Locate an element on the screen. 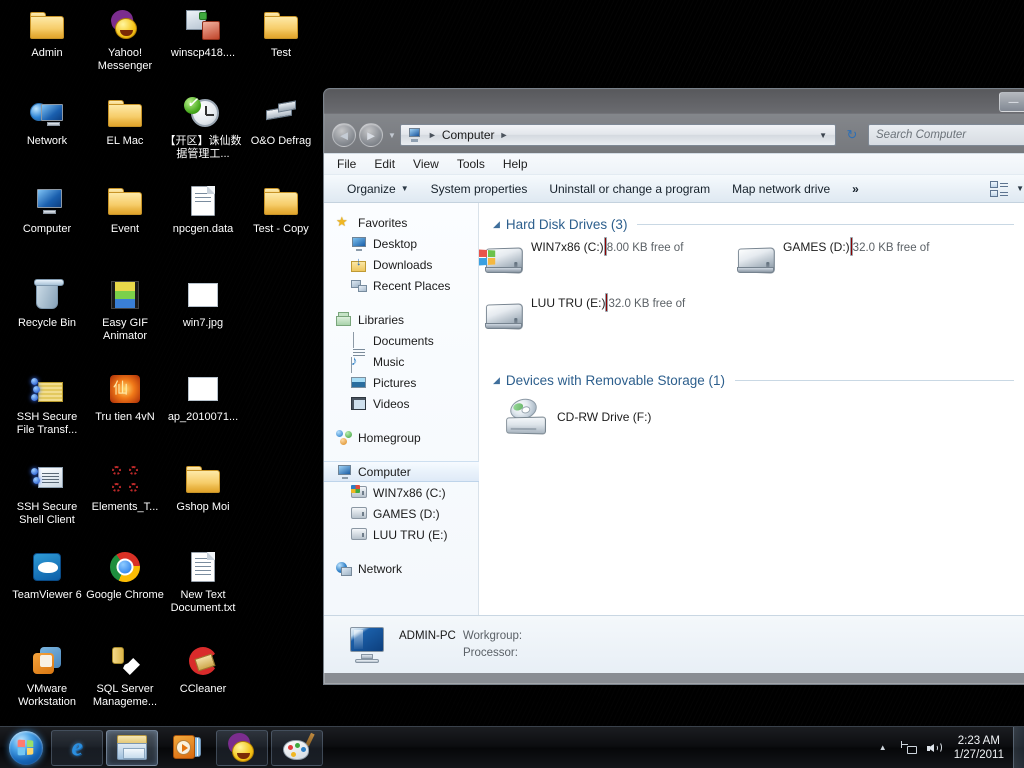  sidebar-item-recent-places: Recent Places is located at coordinates (401, 285).